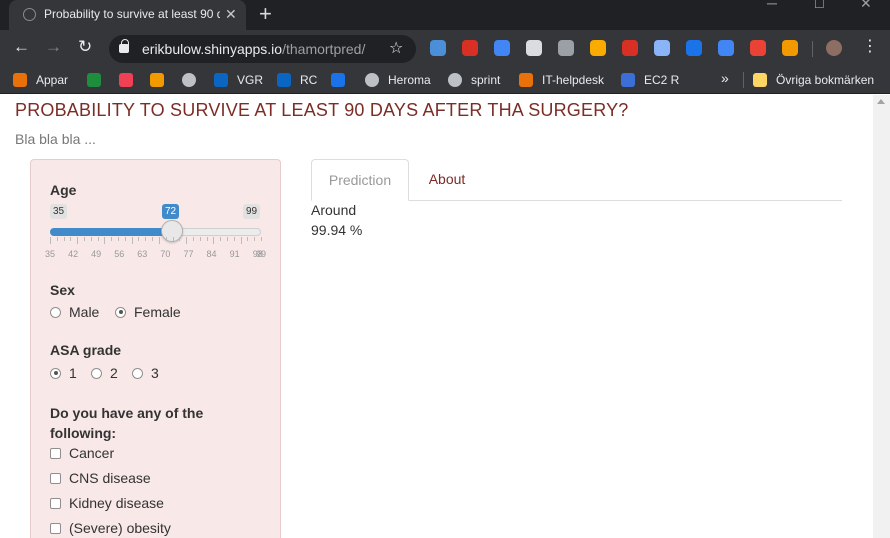 The image size is (890, 538). I want to click on new-tab-button: +, so click(265, 14).